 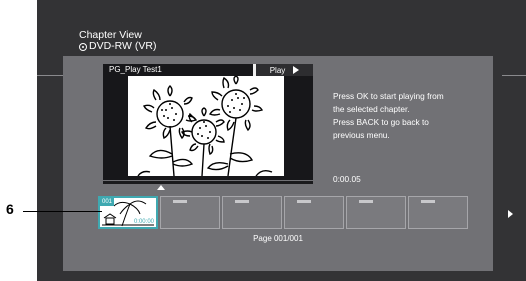 I want to click on page-indicator: Page 001/001, so click(x=278, y=238).